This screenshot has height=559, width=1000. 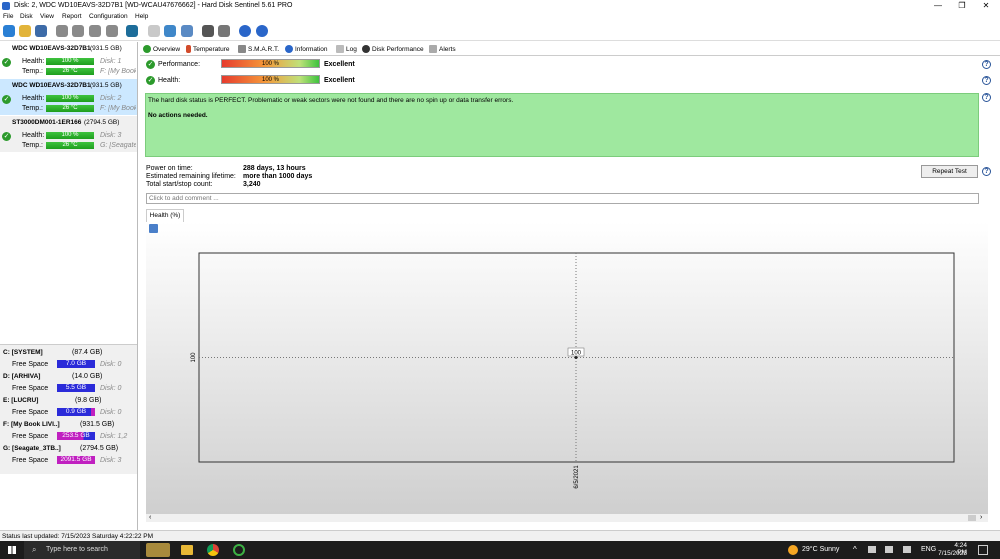 What do you see at coordinates (339, 64) in the screenshot?
I see `performance-status: Excellent` at bounding box center [339, 64].